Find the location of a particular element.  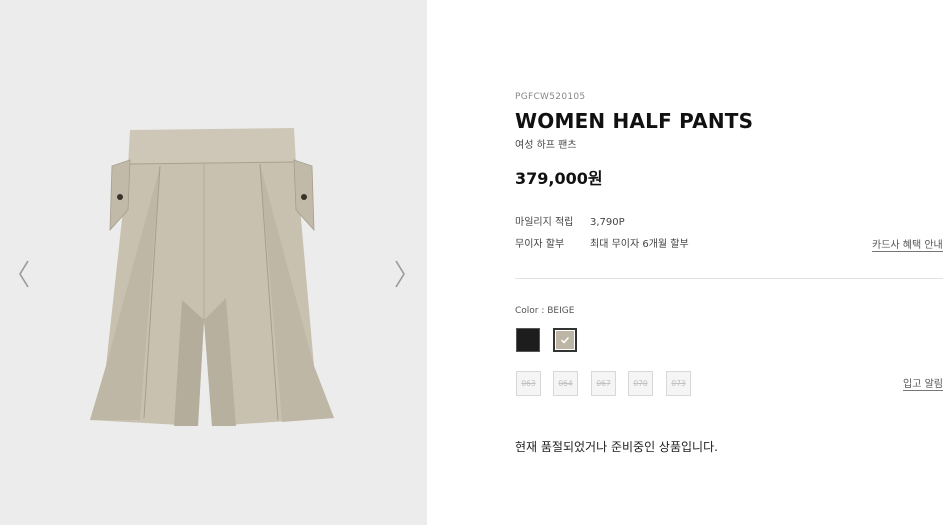

prev-image-button is located at coordinates (24, 274).